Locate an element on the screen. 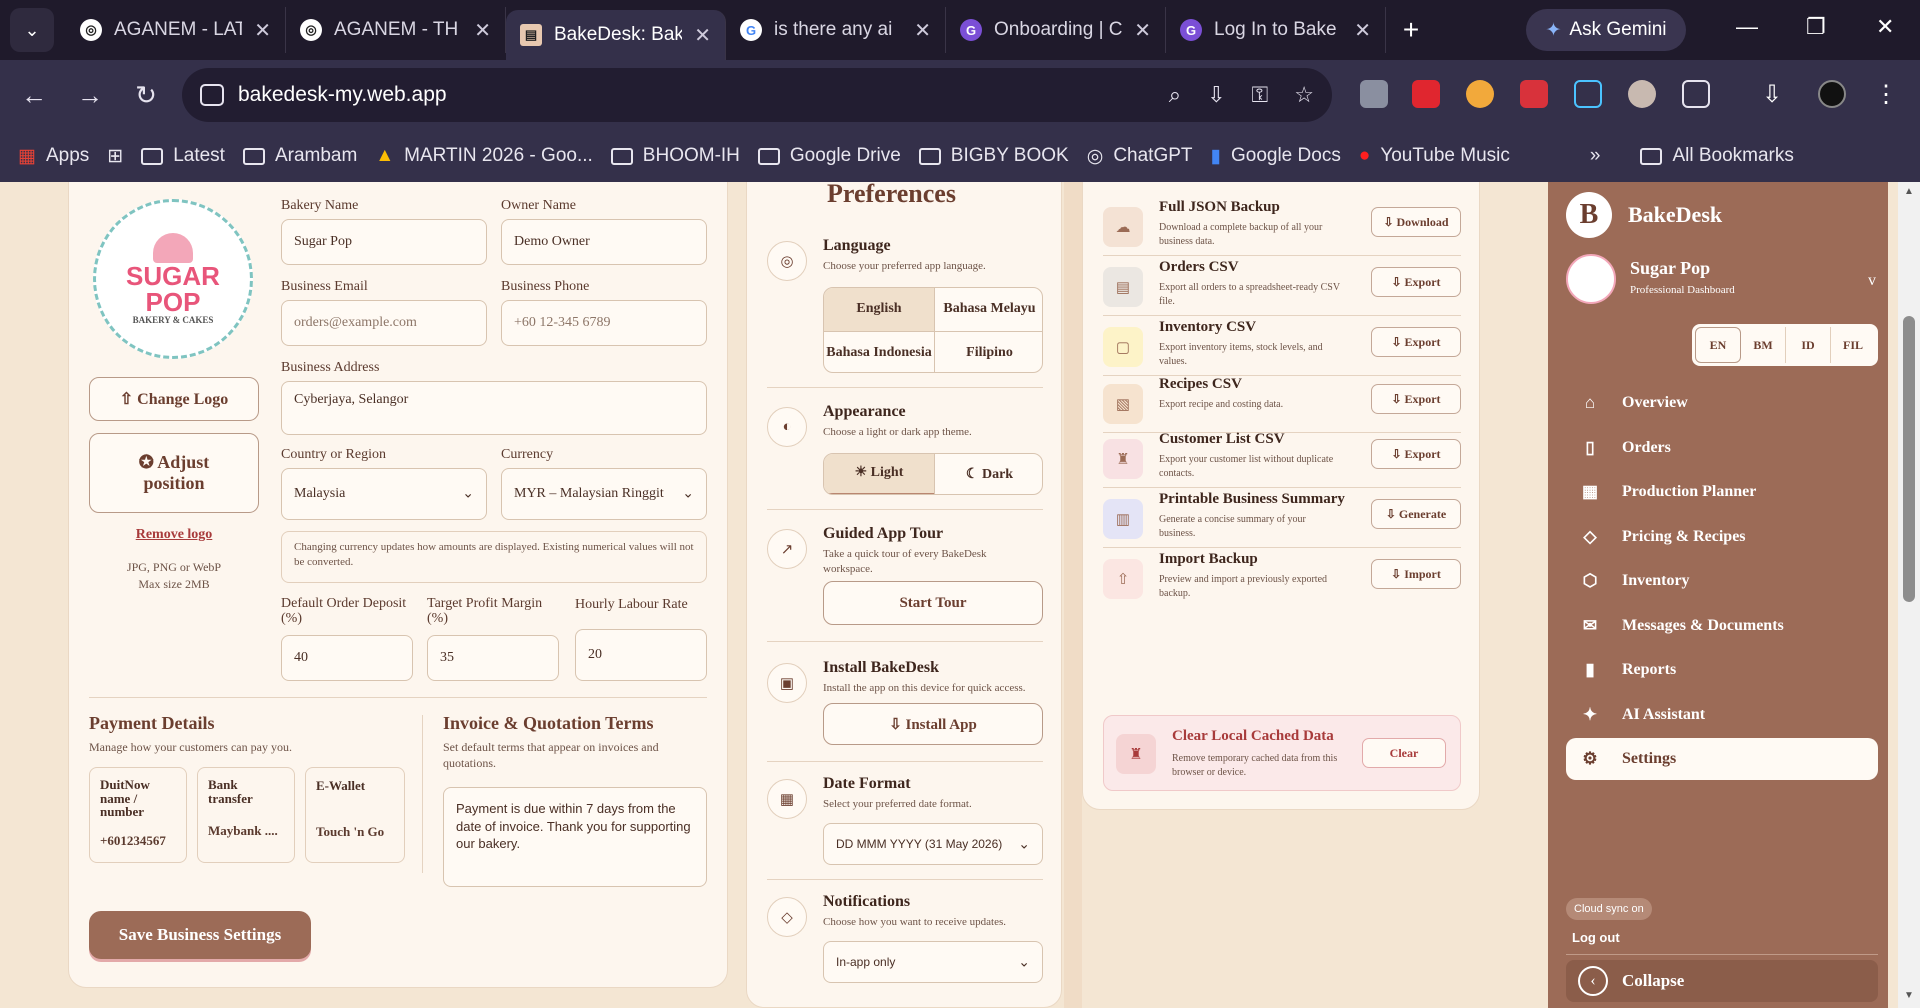  language-option-malay: Bahasa Melayu is located at coordinates (988, 309).